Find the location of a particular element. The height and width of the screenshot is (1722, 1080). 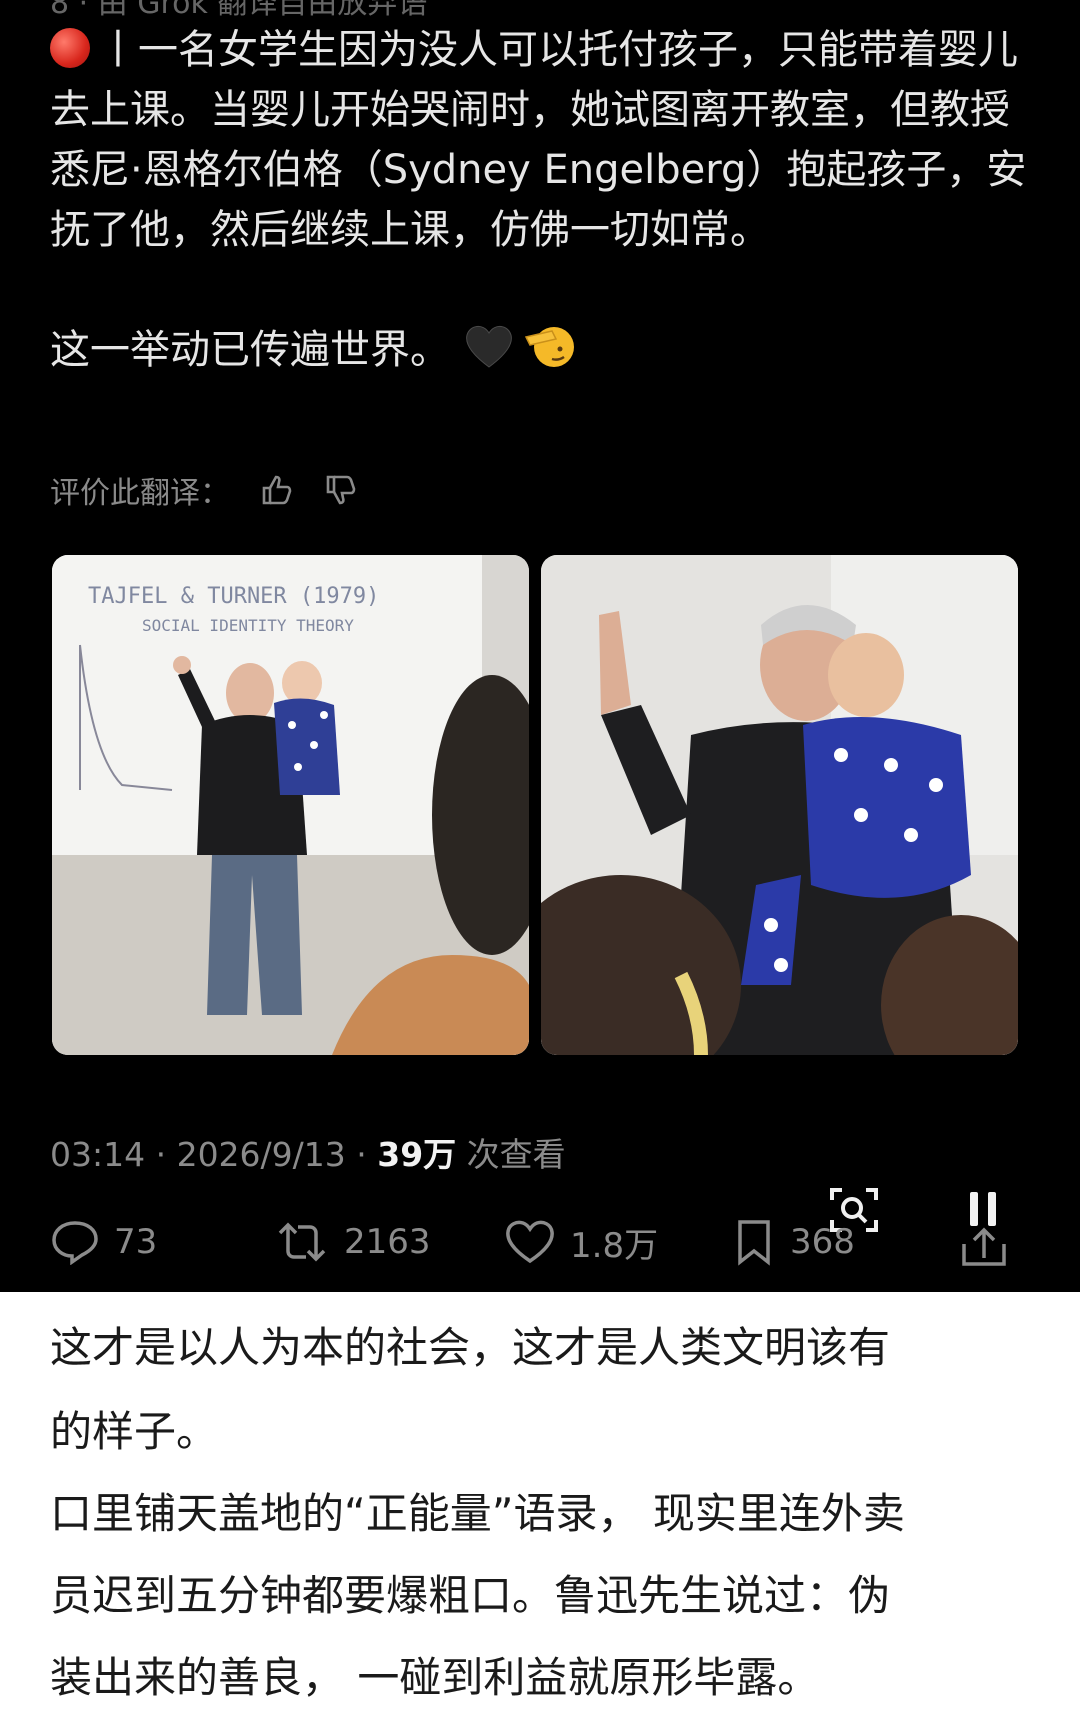

rate-translation-row: 评价此翻译： is located at coordinates (204, 490).